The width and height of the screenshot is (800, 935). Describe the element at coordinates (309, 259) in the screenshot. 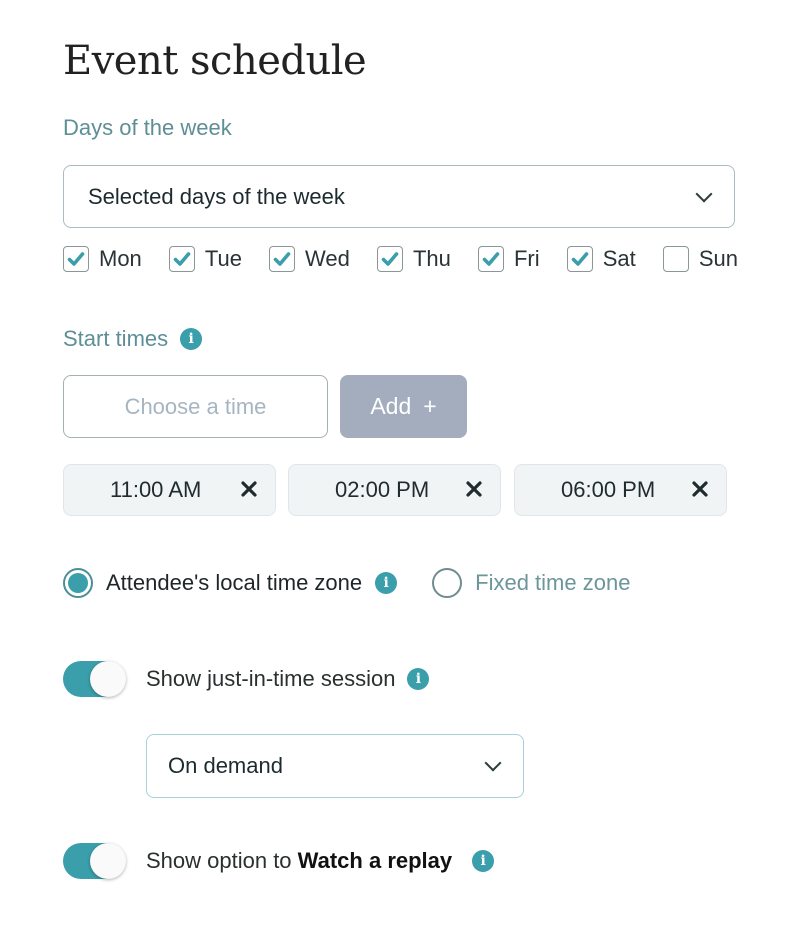

I see `day-checkbox-wed: Wed` at that location.